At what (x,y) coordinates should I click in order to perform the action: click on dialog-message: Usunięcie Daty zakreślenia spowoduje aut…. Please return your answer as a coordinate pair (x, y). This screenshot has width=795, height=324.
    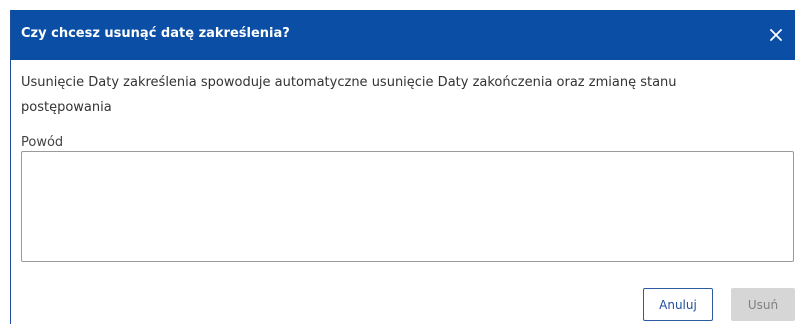
    Looking at the image, I should click on (349, 95).